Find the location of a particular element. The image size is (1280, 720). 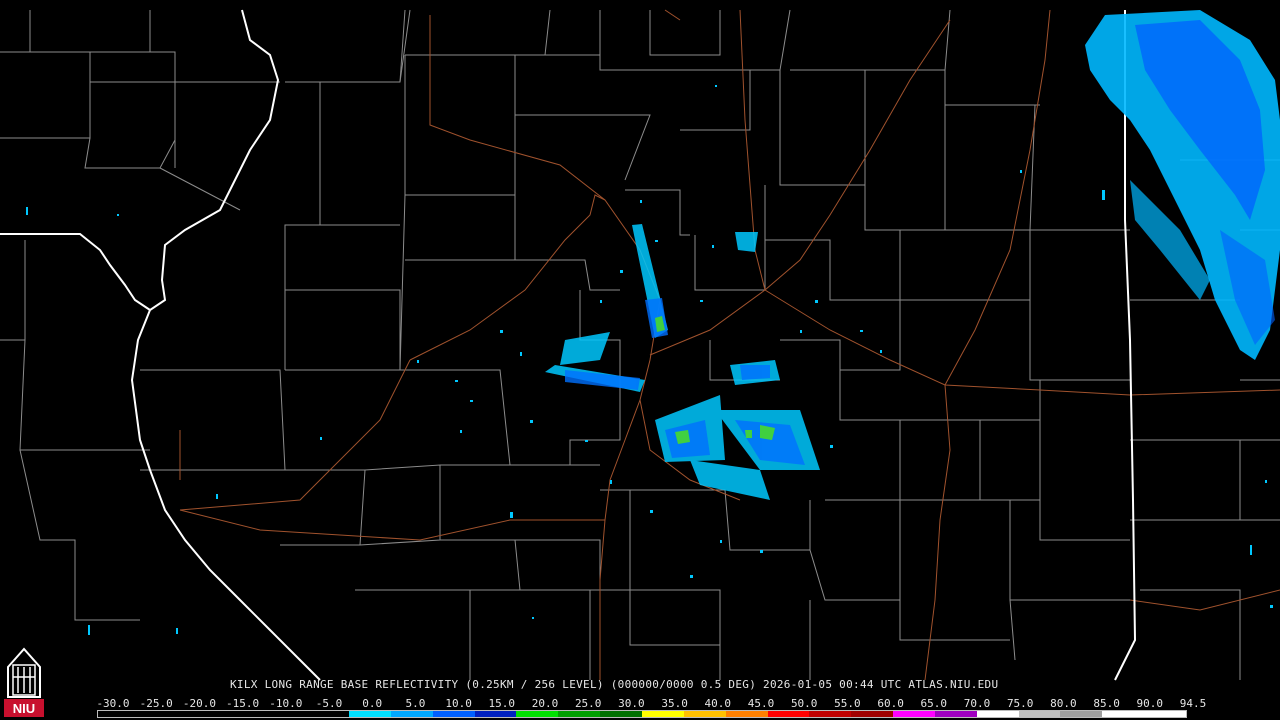

northeast-precip-band is located at coordinates (1182, 185).